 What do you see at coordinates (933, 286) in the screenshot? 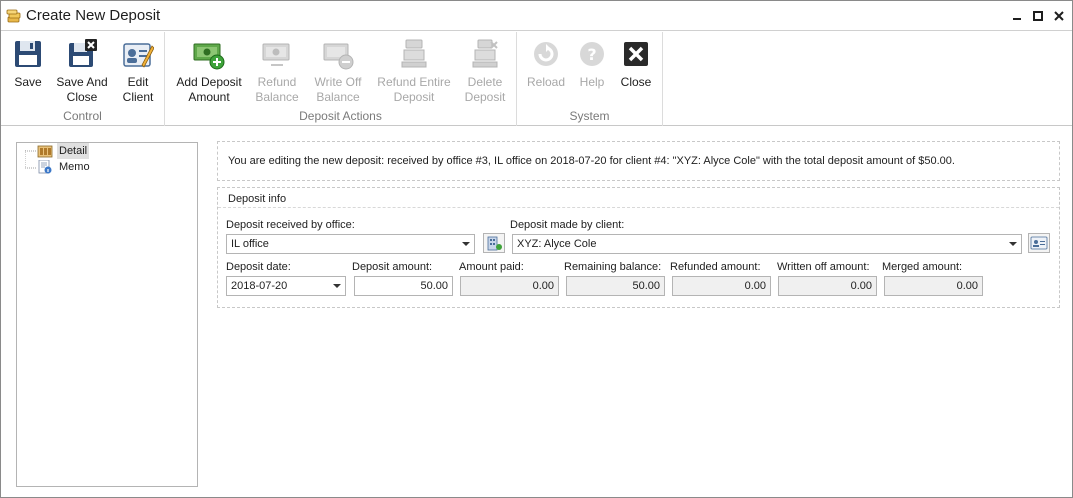
I see `merged-amount-field: 0.00` at bounding box center [933, 286].